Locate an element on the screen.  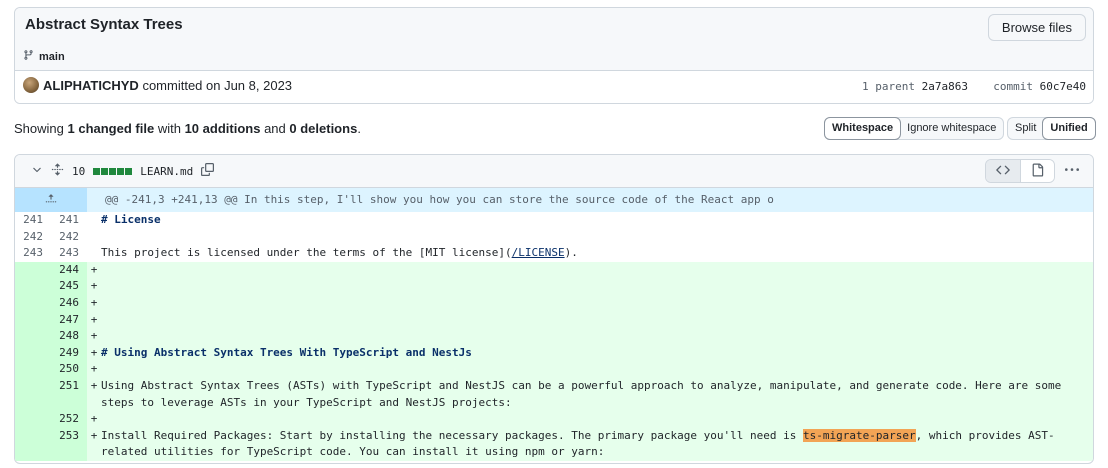
old-line-number: 242 is located at coordinates (33, 237).